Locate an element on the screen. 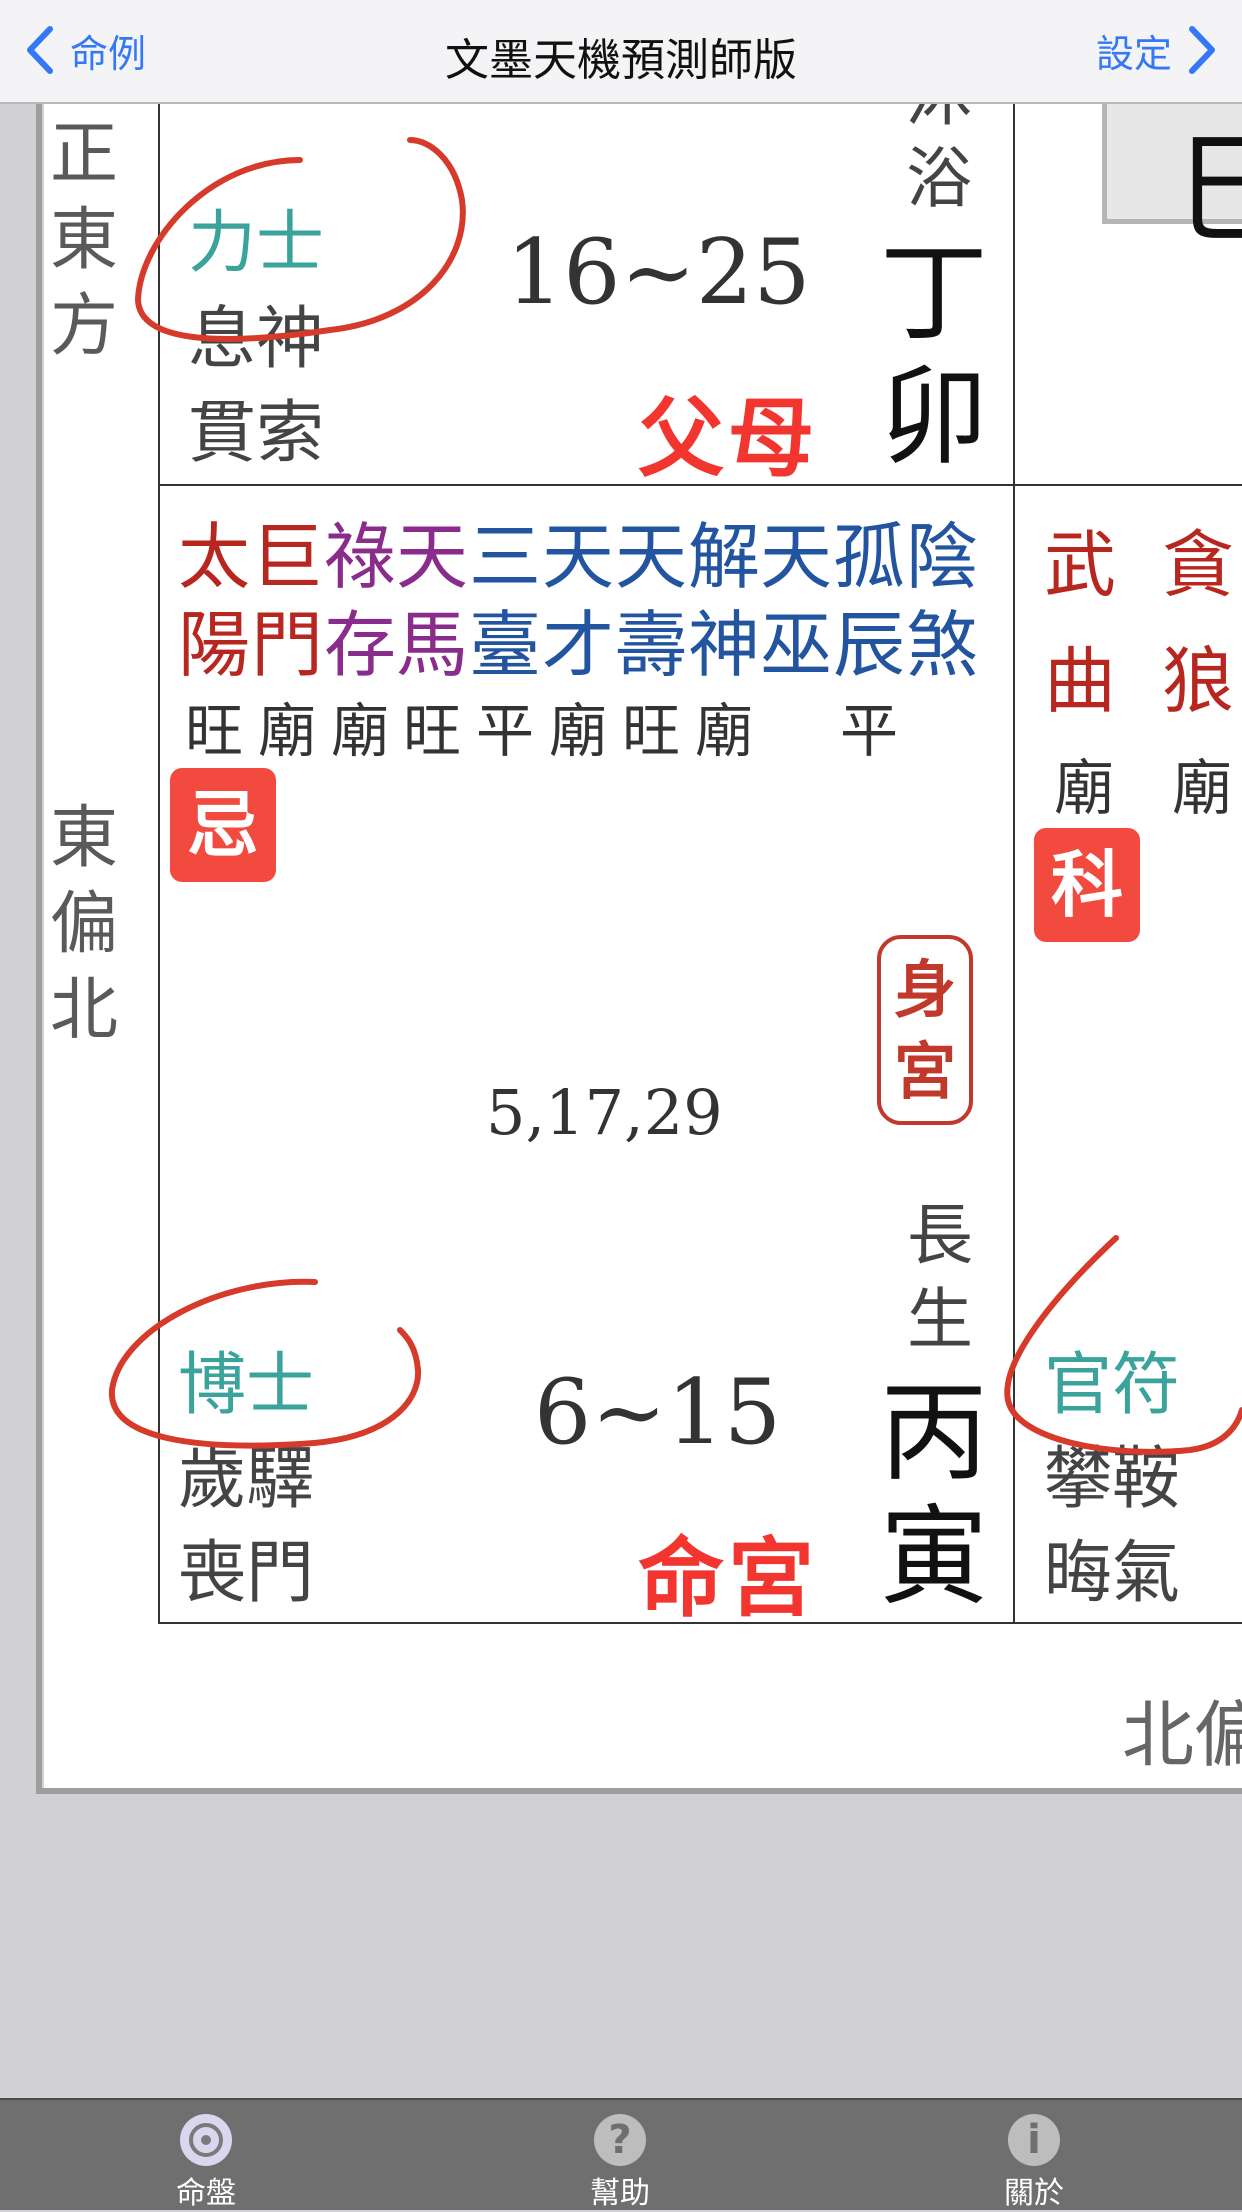 Image resolution: width=1242 pixels, height=2212 pixels. chevron-right-icon is located at coordinates (1202, 50).